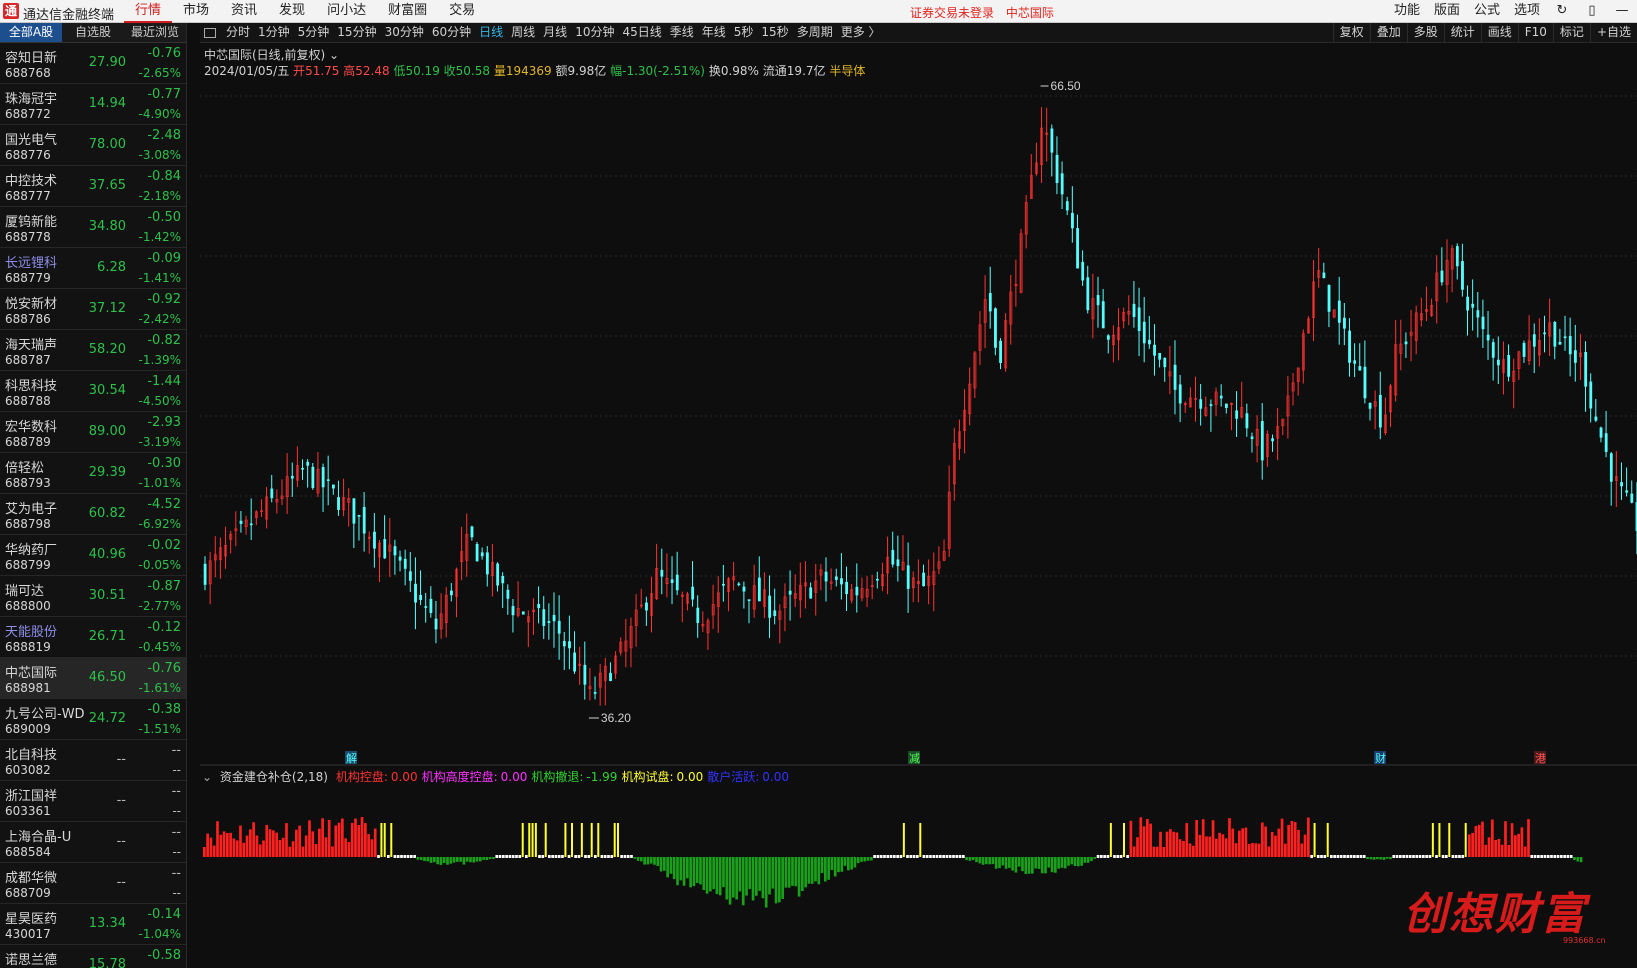  I want to click on tool-3: 统计, so click(1462, 33).